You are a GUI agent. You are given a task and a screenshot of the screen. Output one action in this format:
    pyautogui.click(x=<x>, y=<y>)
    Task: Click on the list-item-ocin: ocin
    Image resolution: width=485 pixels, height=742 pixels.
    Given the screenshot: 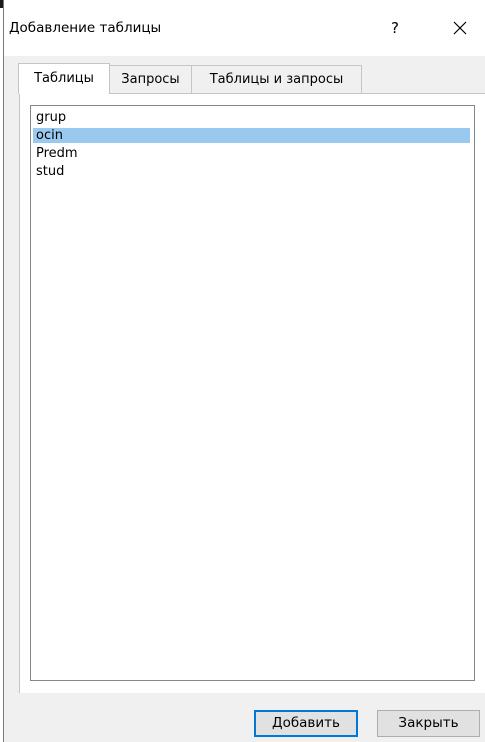 What is the action you would take?
    pyautogui.click(x=251, y=135)
    